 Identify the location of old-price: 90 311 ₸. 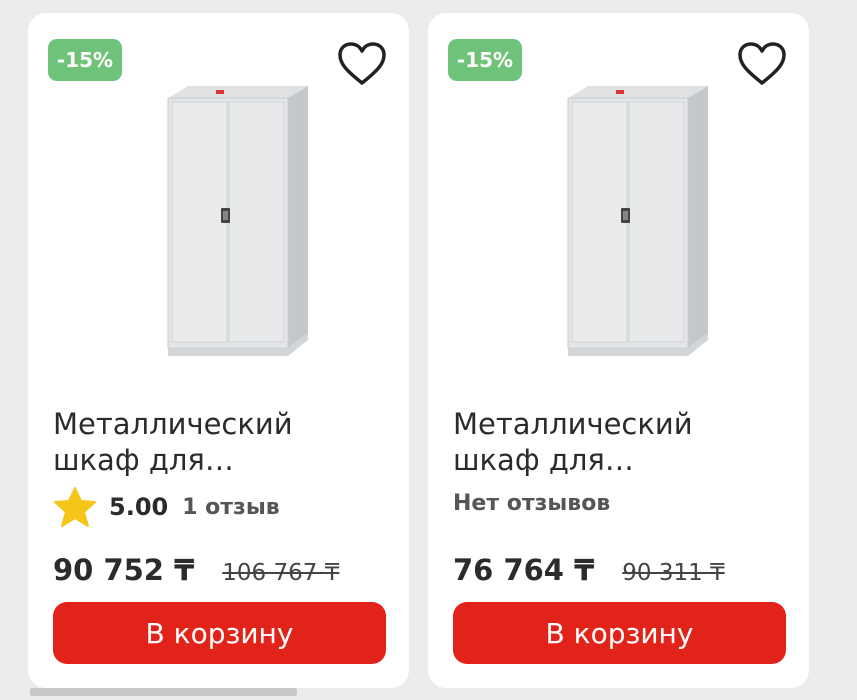
(673, 573).